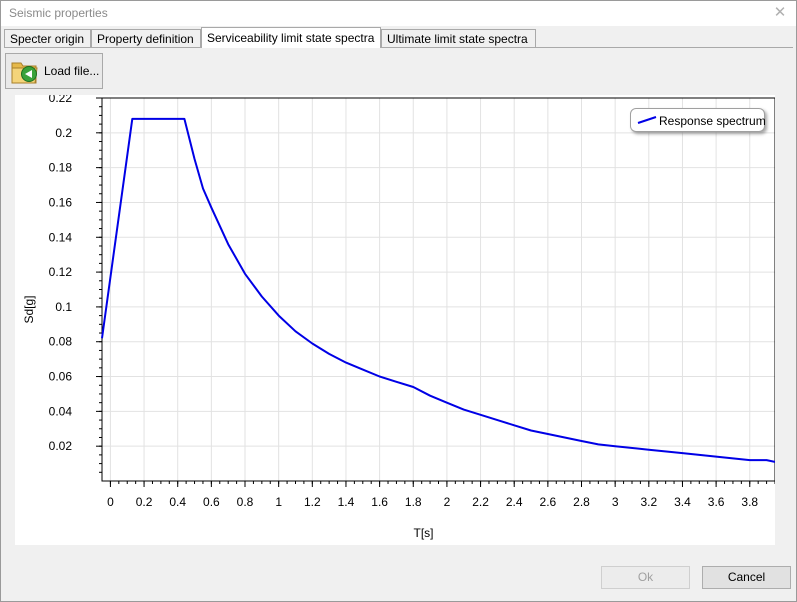 Image resolution: width=797 pixels, height=602 pixels. I want to click on y-tick-label: 0.22, so click(61, 100).